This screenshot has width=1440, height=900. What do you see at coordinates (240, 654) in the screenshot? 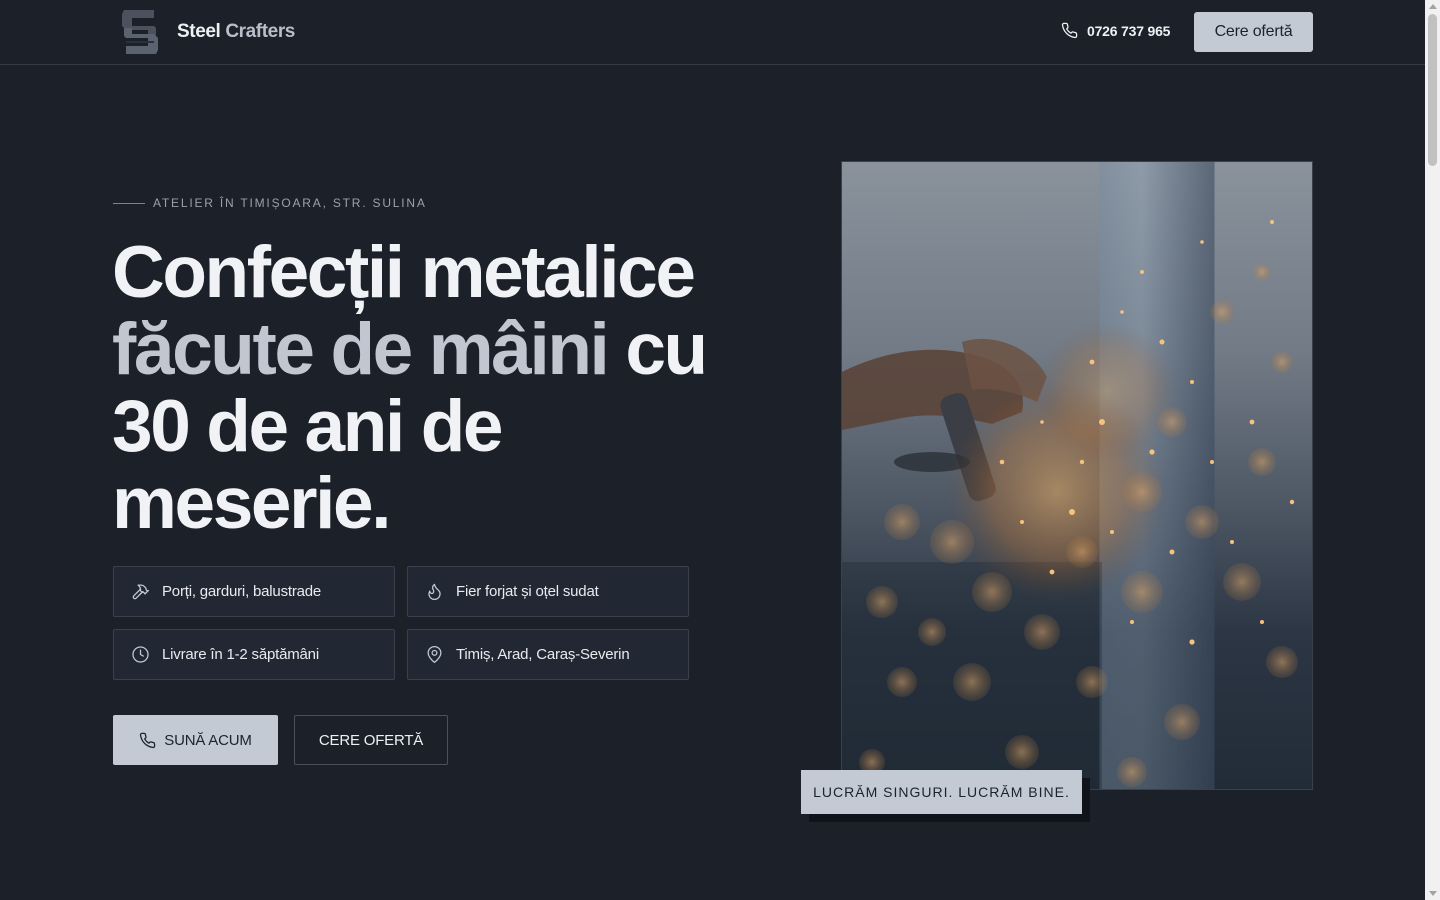
I see `feature-label: Livrare în 1-2 săptămâni` at bounding box center [240, 654].